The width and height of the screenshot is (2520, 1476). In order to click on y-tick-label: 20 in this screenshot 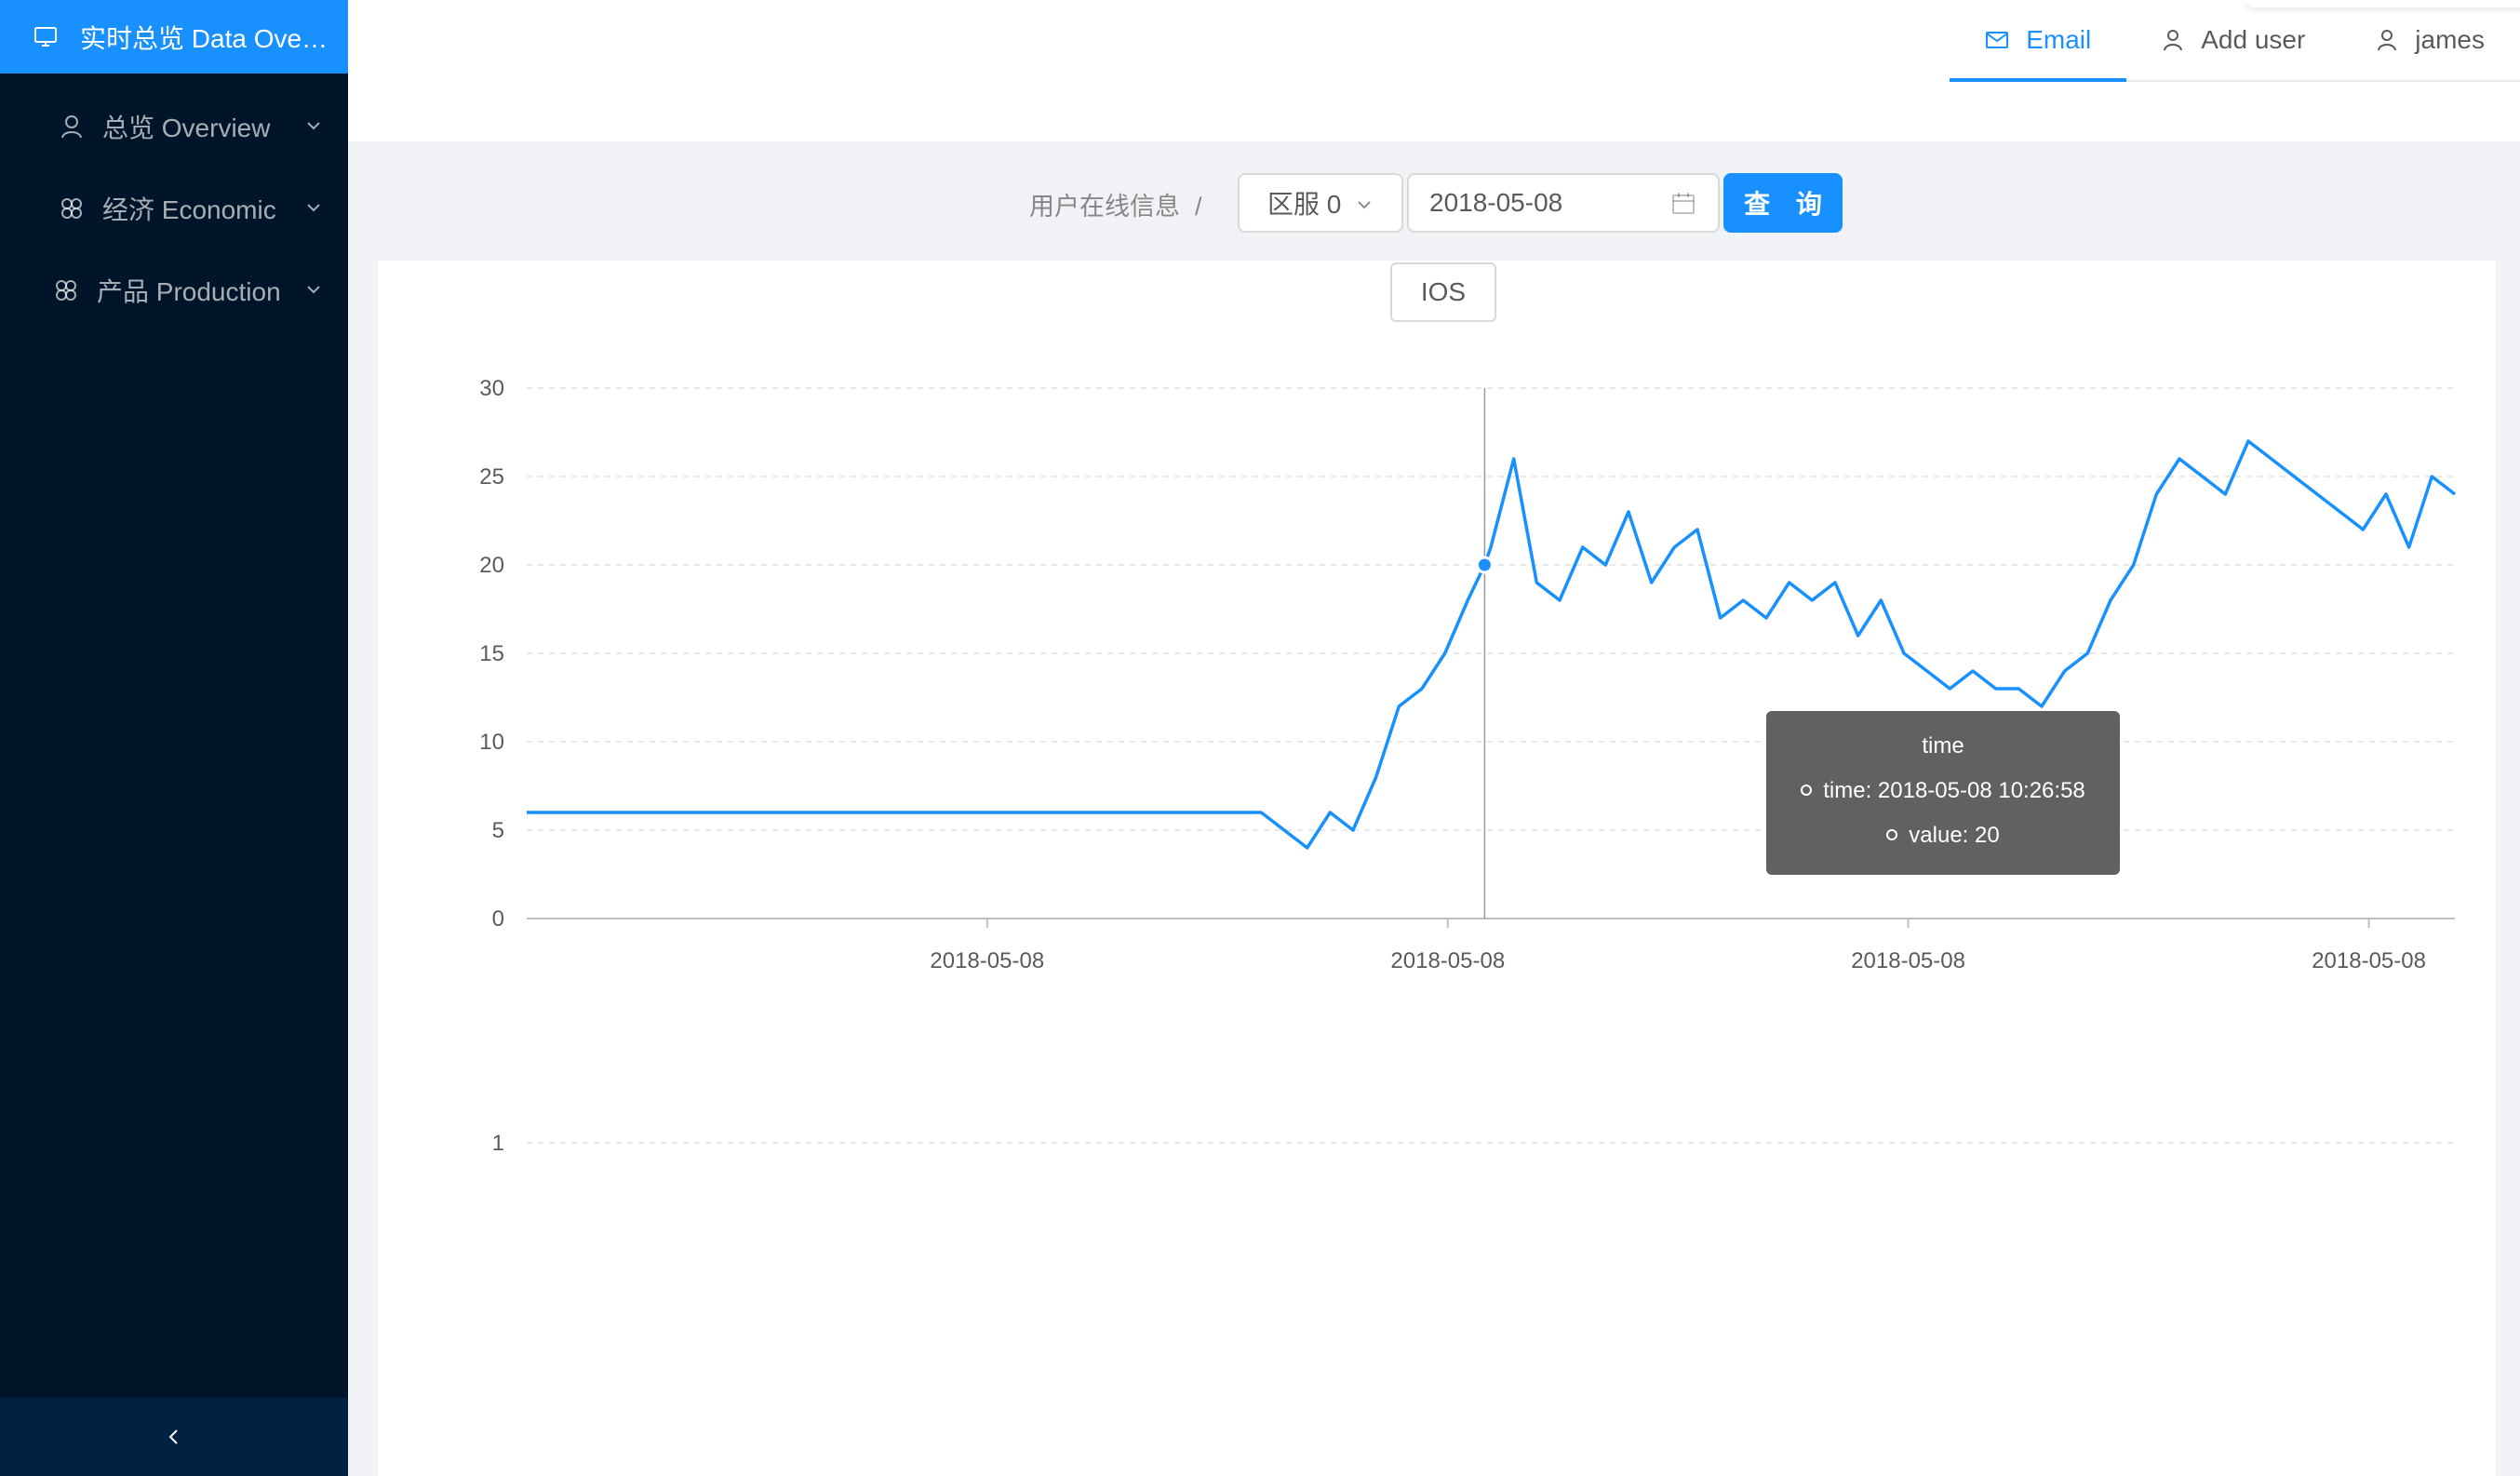, I will do `click(491, 565)`.